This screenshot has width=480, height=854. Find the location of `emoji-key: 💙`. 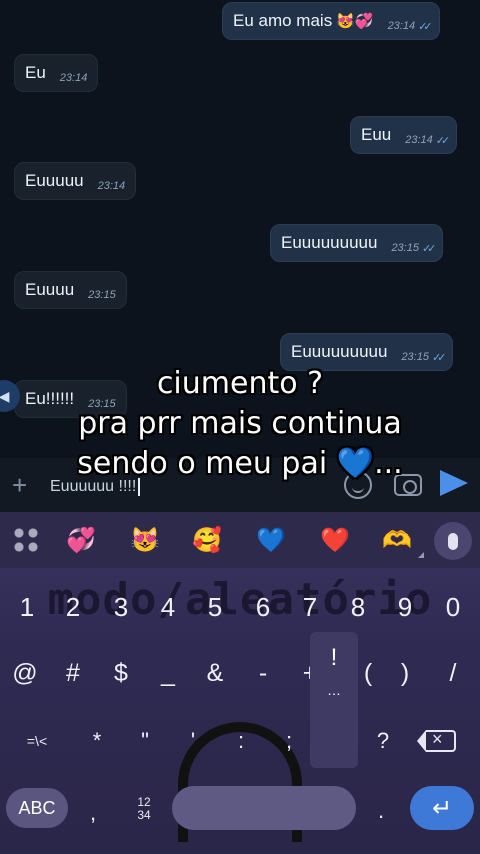

emoji-key: 💙 is located at coordinates (271, 540).